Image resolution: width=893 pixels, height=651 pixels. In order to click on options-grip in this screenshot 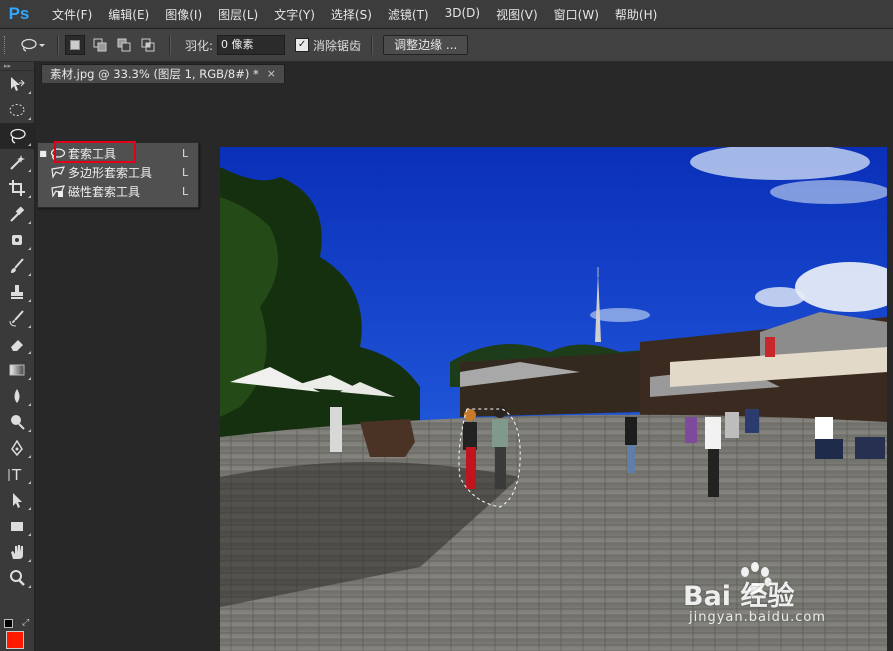, I will do `click(6, 45)`.